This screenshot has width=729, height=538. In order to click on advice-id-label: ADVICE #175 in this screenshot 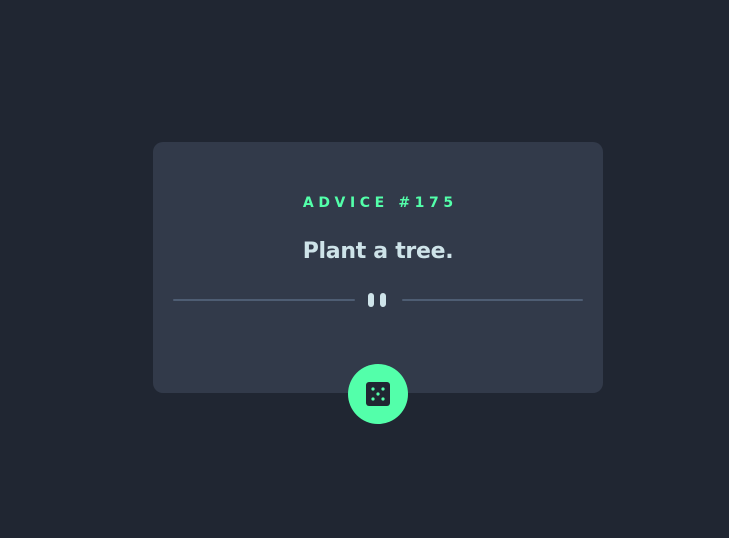, I will do `click(380, 203)`.